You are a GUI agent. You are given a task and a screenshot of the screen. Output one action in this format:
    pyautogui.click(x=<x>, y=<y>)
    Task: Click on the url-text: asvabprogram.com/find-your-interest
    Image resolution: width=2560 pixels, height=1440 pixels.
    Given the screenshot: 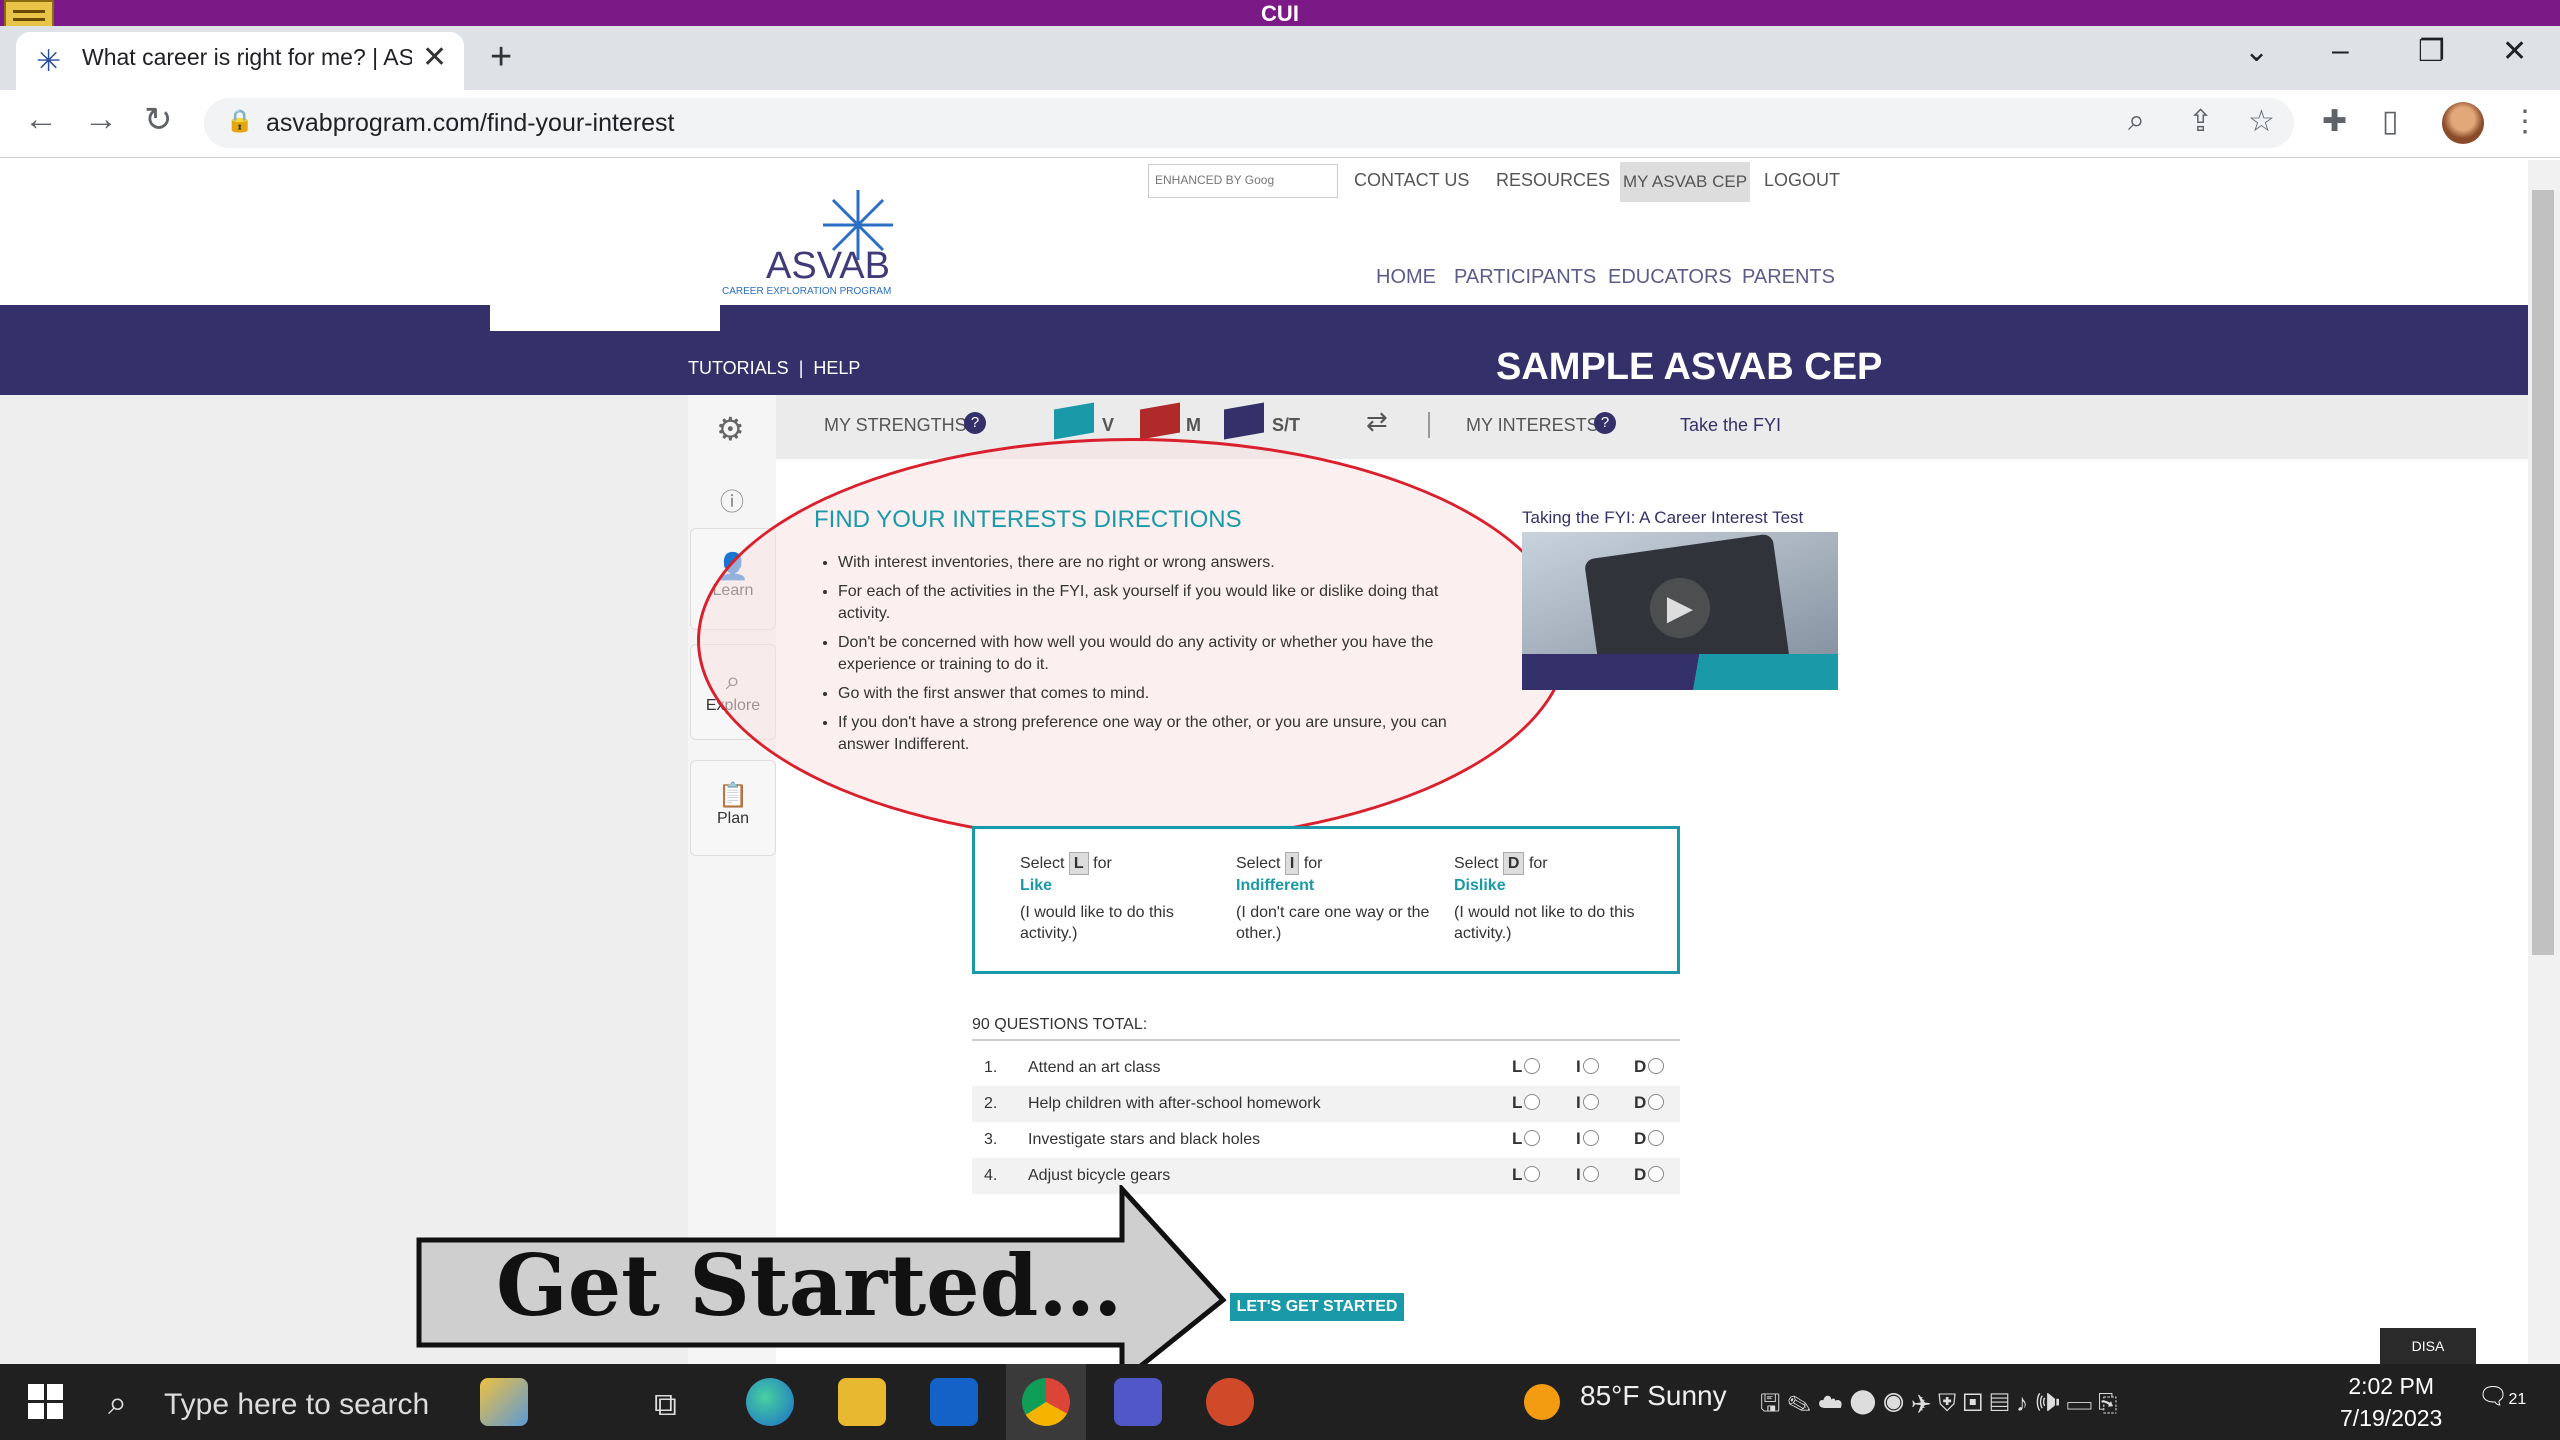 What is the action you would take?
    pyautogui.click(x=470, y=123)
    